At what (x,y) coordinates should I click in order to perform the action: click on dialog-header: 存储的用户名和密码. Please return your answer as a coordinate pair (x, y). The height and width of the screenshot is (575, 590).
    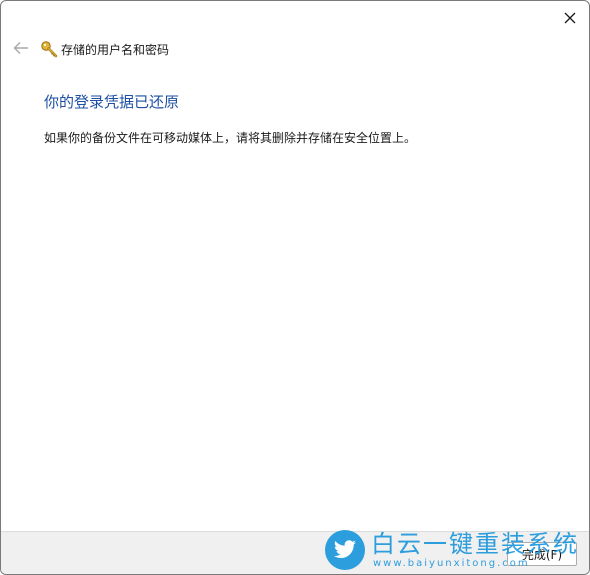
    Looking at the image, I should click on (295, 49).